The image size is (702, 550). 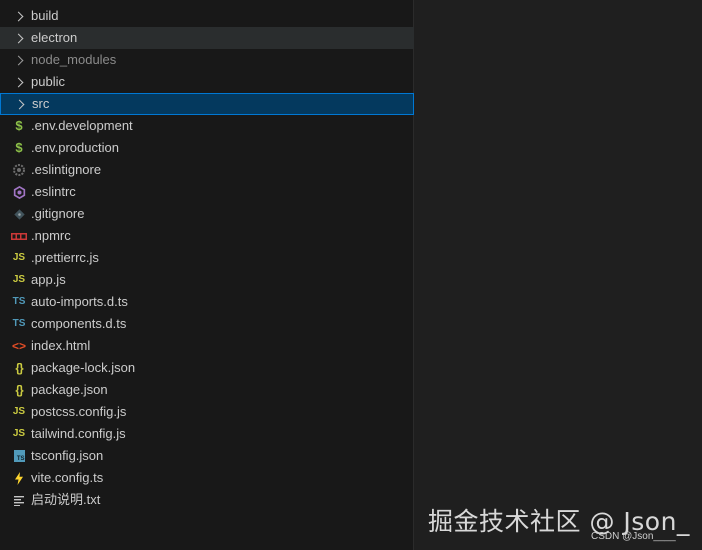 I want to click on tree-item-label: app.js, so click(x=48, y=279).